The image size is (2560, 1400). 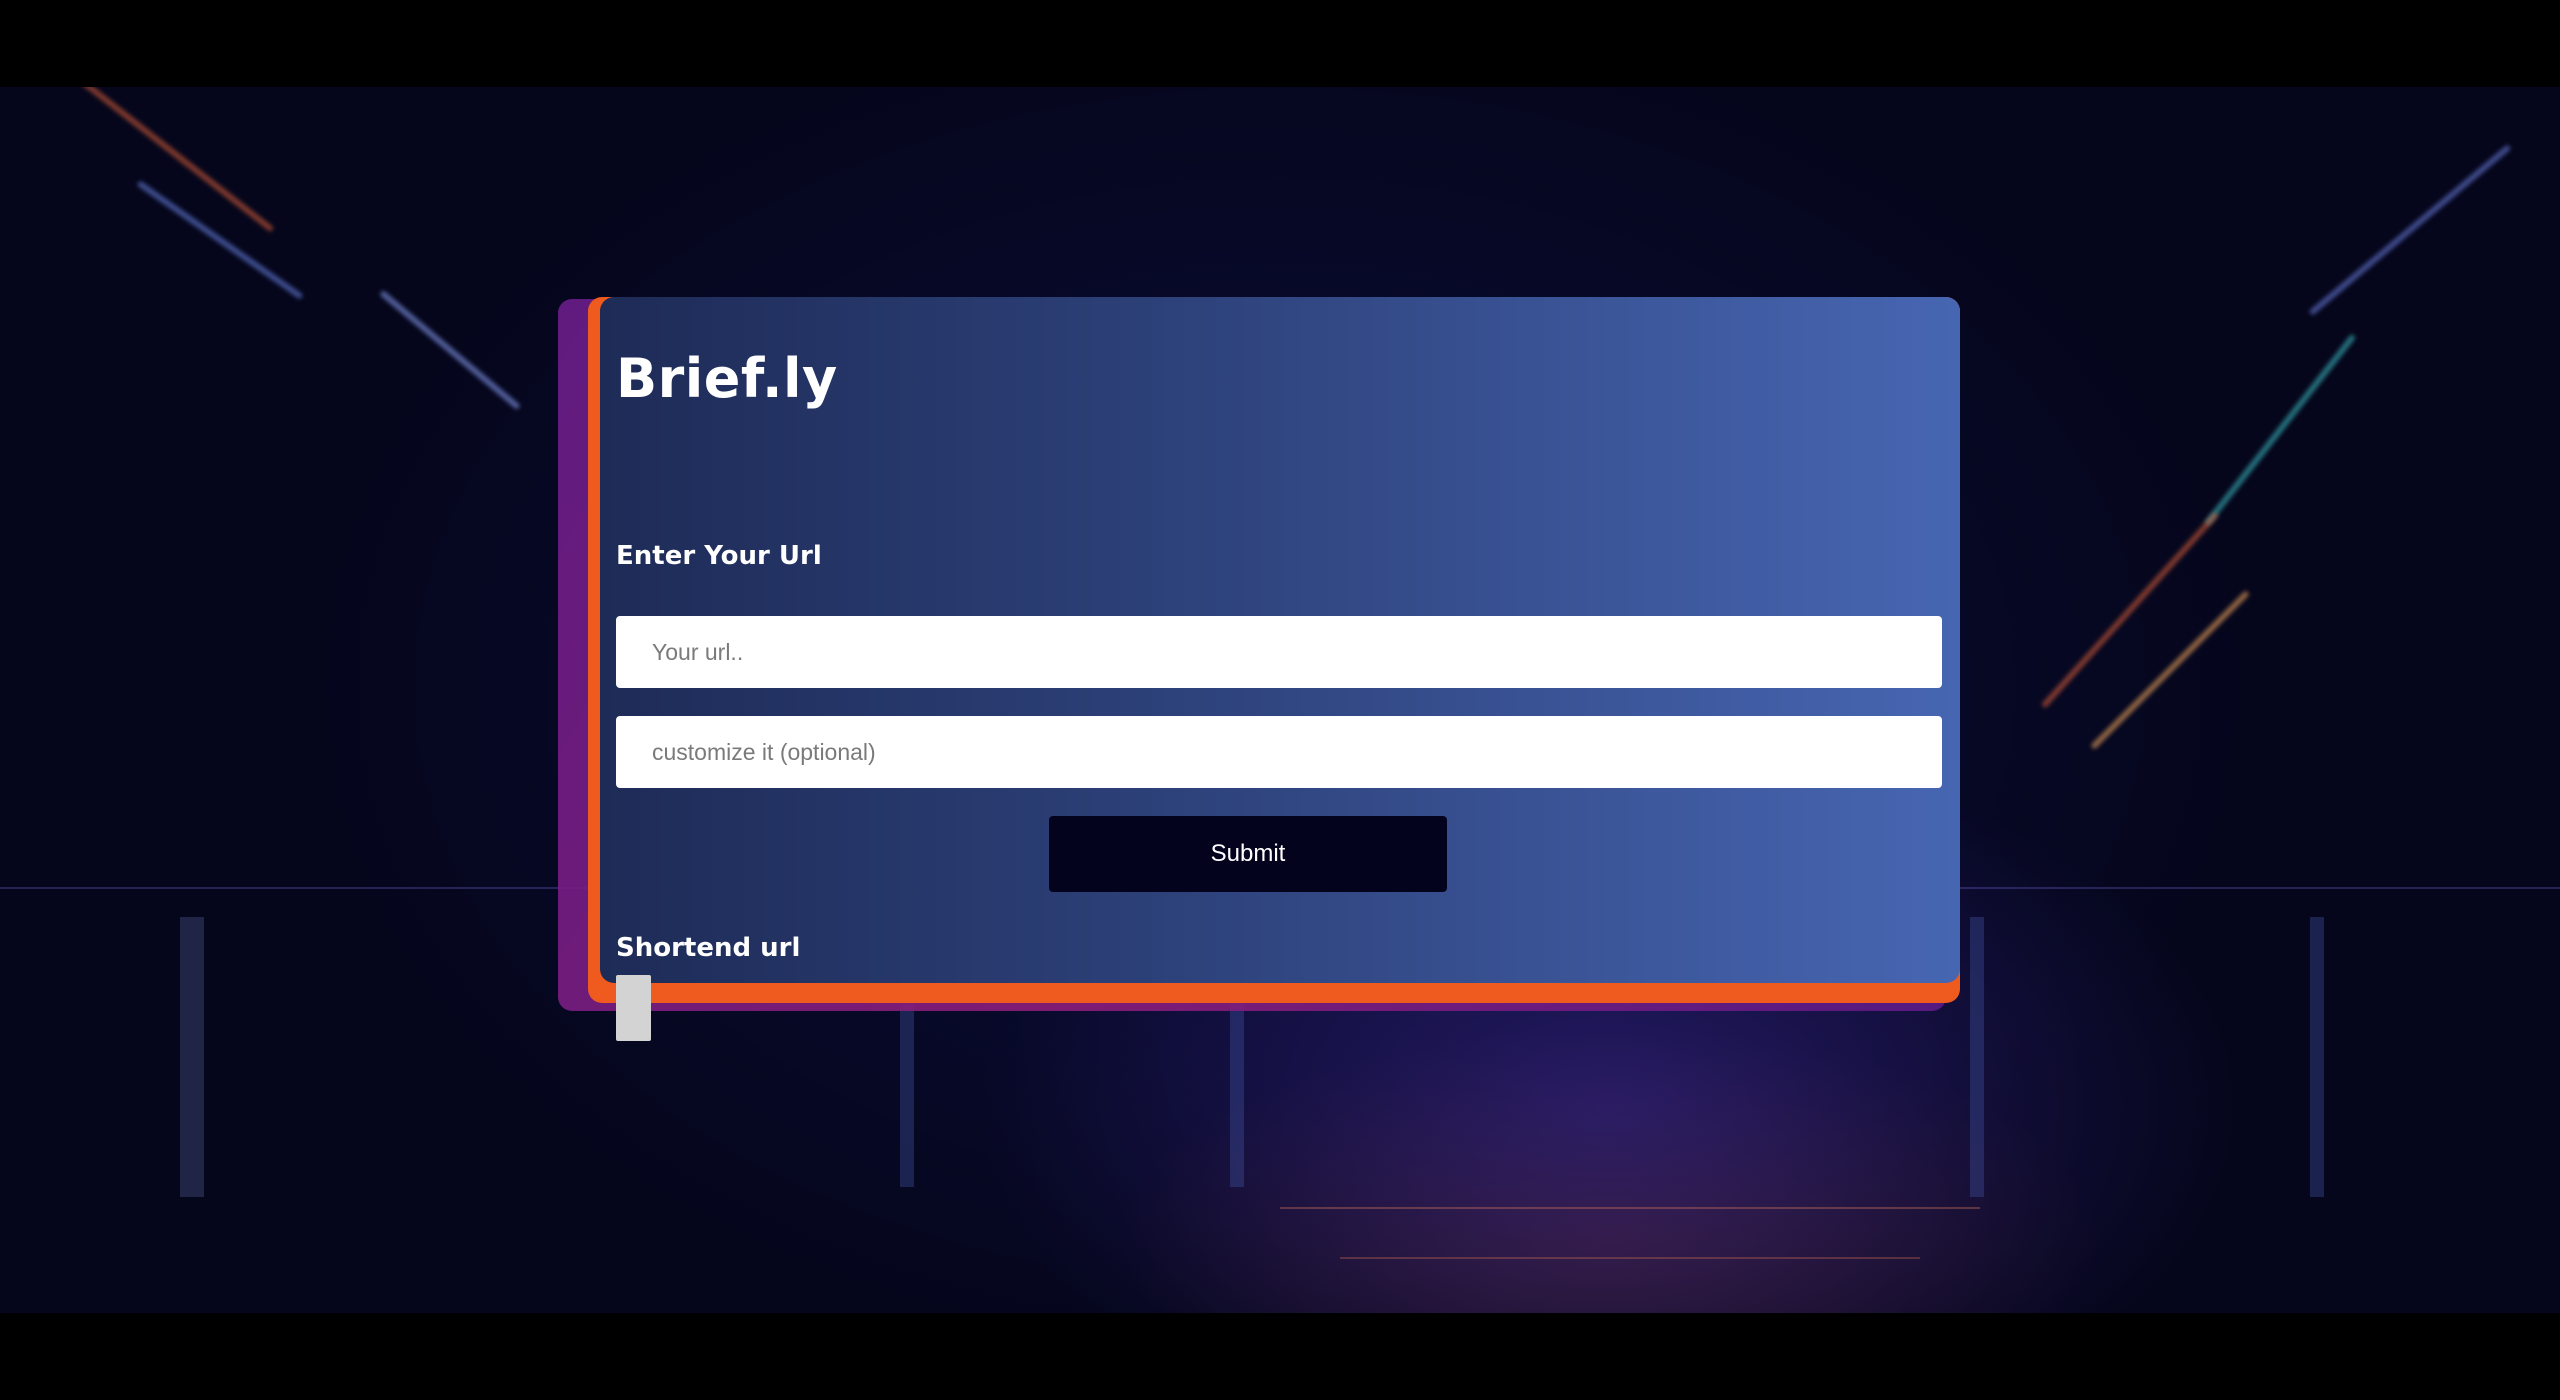 I want to click on shortened-url-label: Shortend url, so click(x=708, y=948).